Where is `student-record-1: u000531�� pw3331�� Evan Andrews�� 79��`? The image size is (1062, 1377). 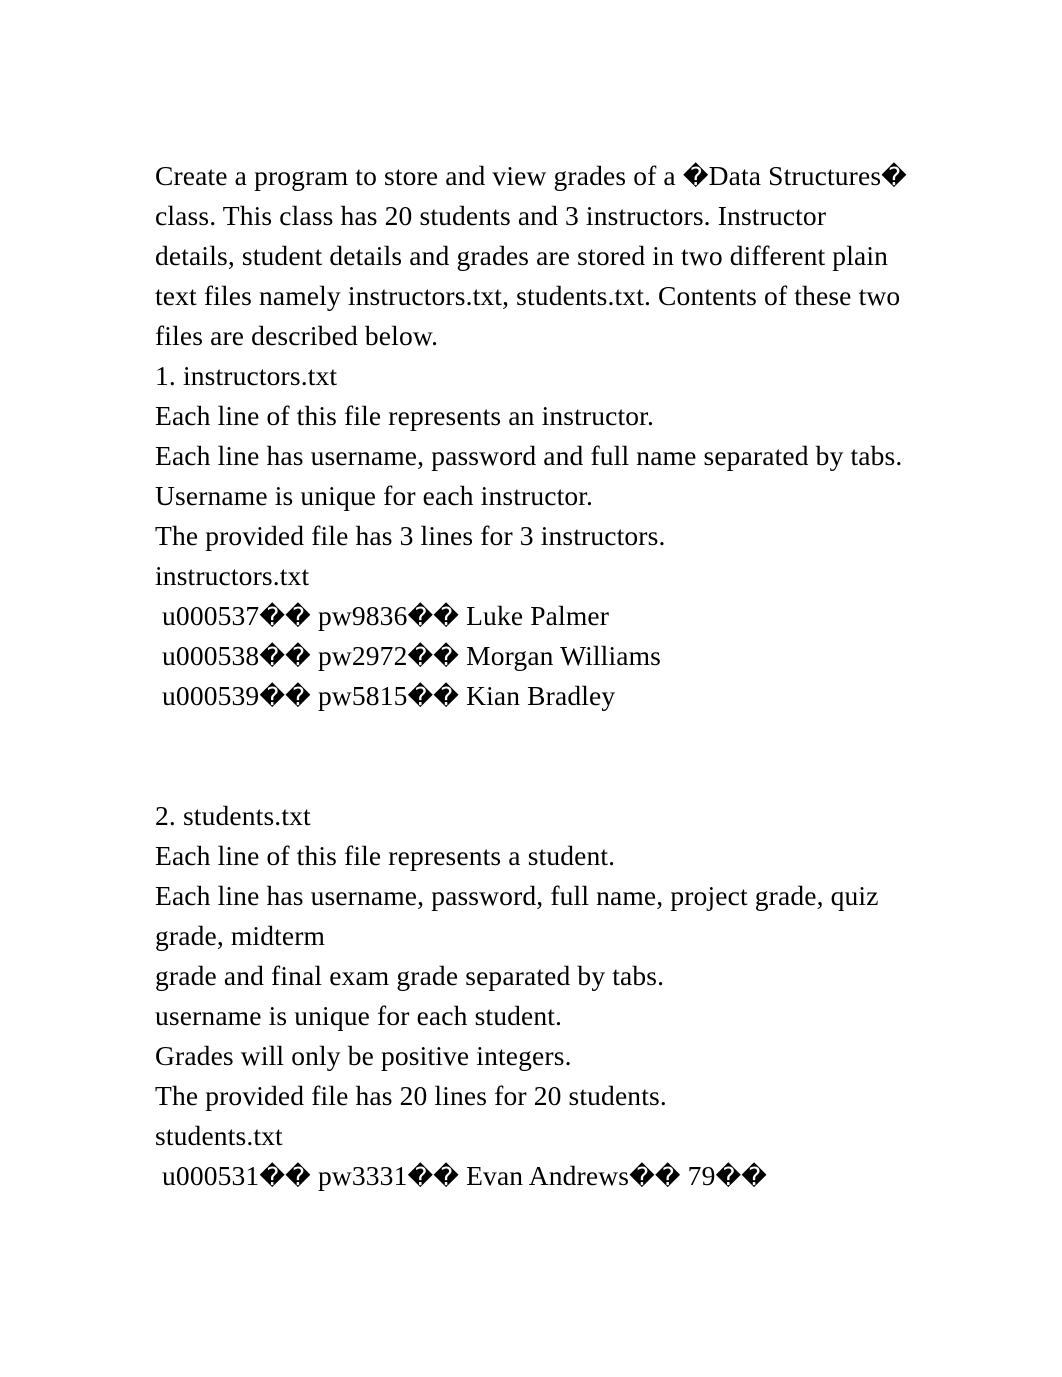
student-record-1: u000531�� pw3331�� Evan Andrews�� 79�� is located at coordinates (461, 1175).